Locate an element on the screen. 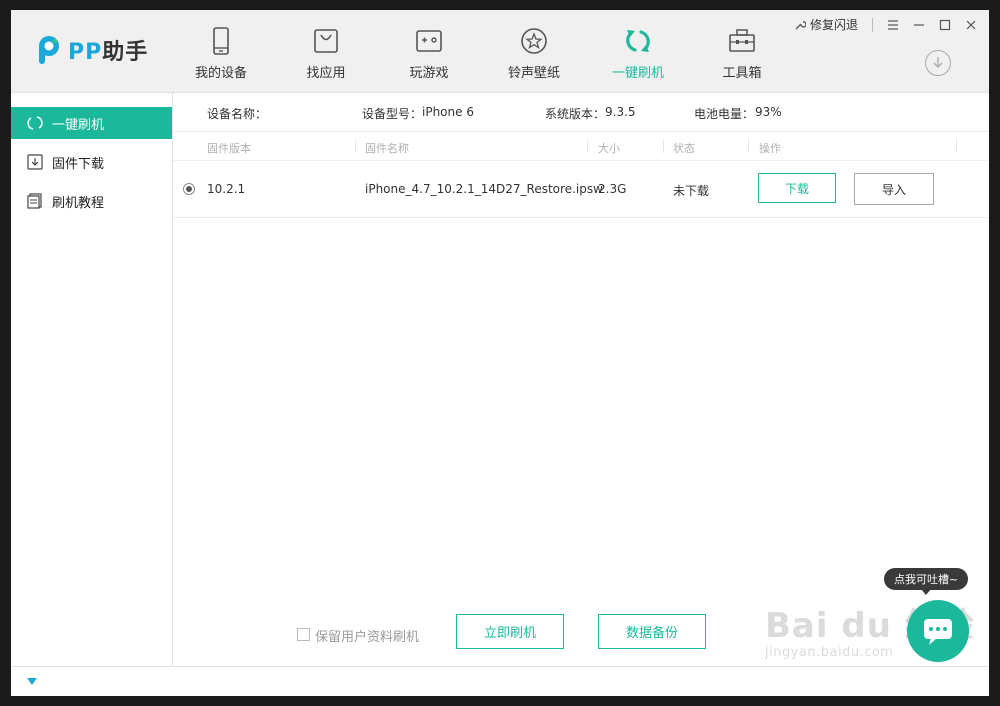 This screenshot has height=706, width=1000. top-header: PP助手 我的设备 找应用 玩游戏 铃声壁纸 一键刷机 工具箱 修复闪退 is located at coordinates (500, 51).